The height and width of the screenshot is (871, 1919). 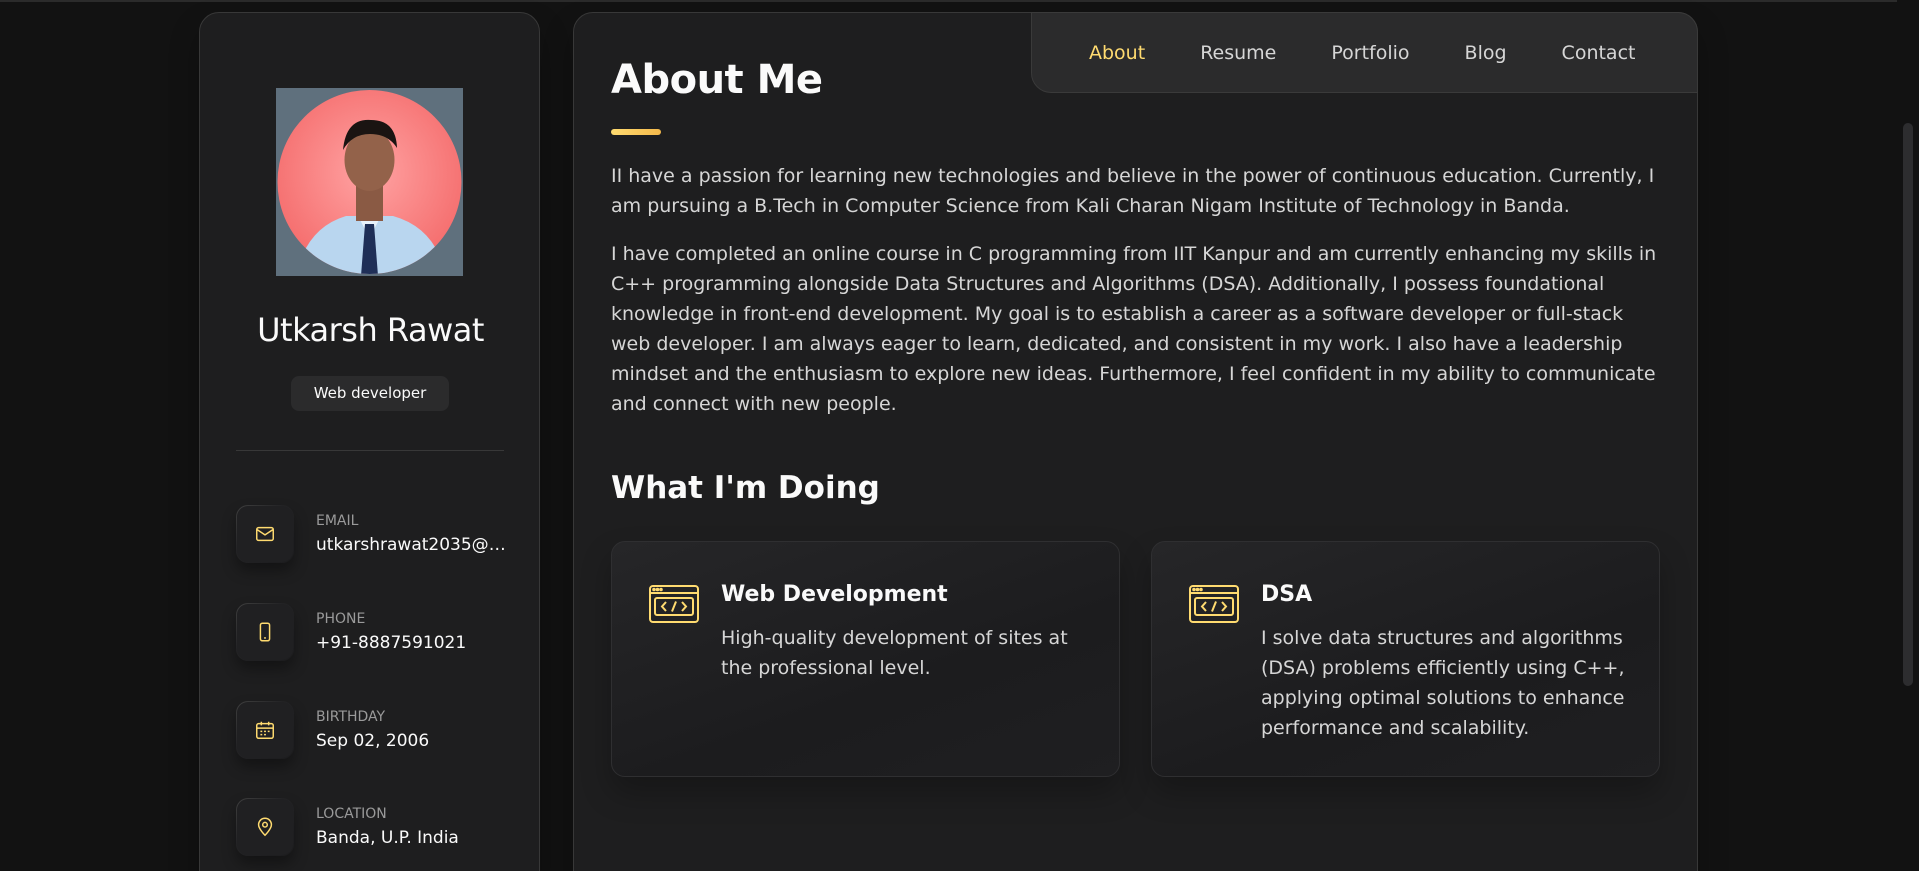 I want to click on nav-resume: Resume, so click(x=1238, y=53).